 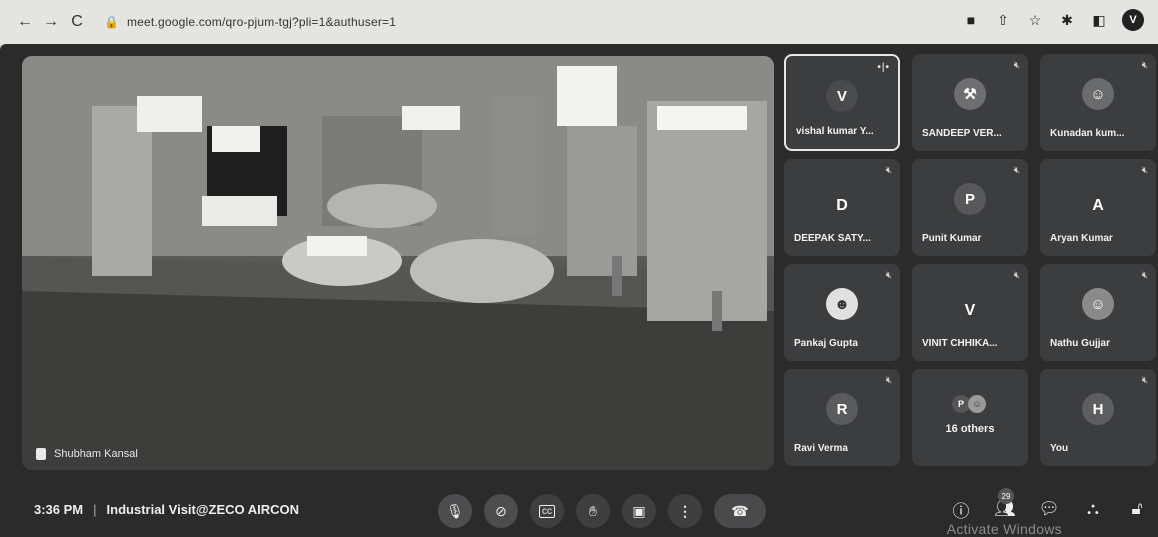 I want to click on camera-off-icon: ⊘, so click(x=501, y=510).